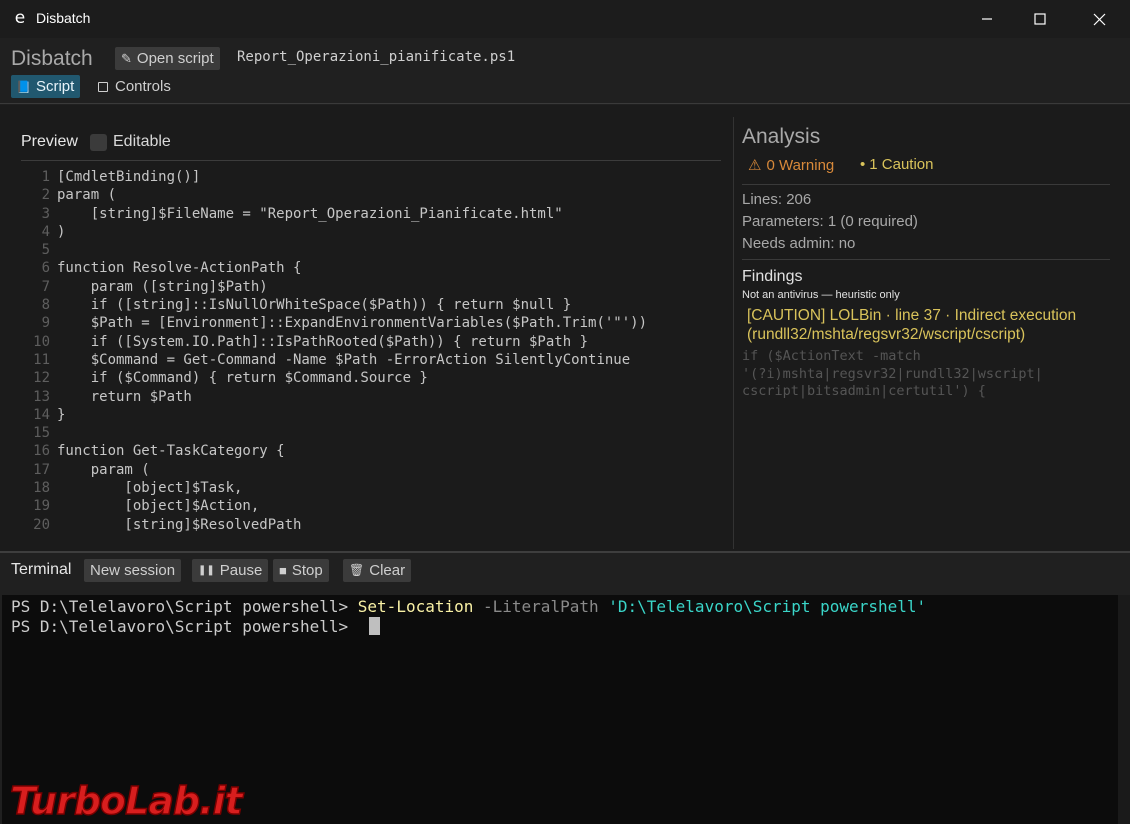 The image size is (1130, 824). I want to click on line-number: 18, so click(41, 488).